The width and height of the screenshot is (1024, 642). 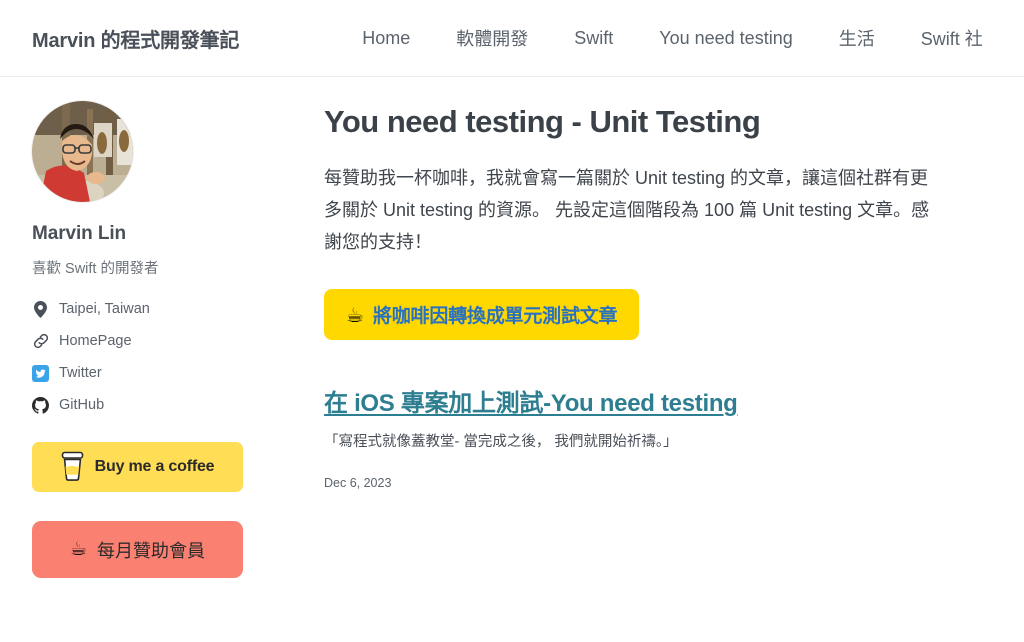 What do you see at coordinates (95, 269) in the screenshot?
I see `author-tagline: 喜歡 Swift 的開發者` at bounding box center [95, 269].